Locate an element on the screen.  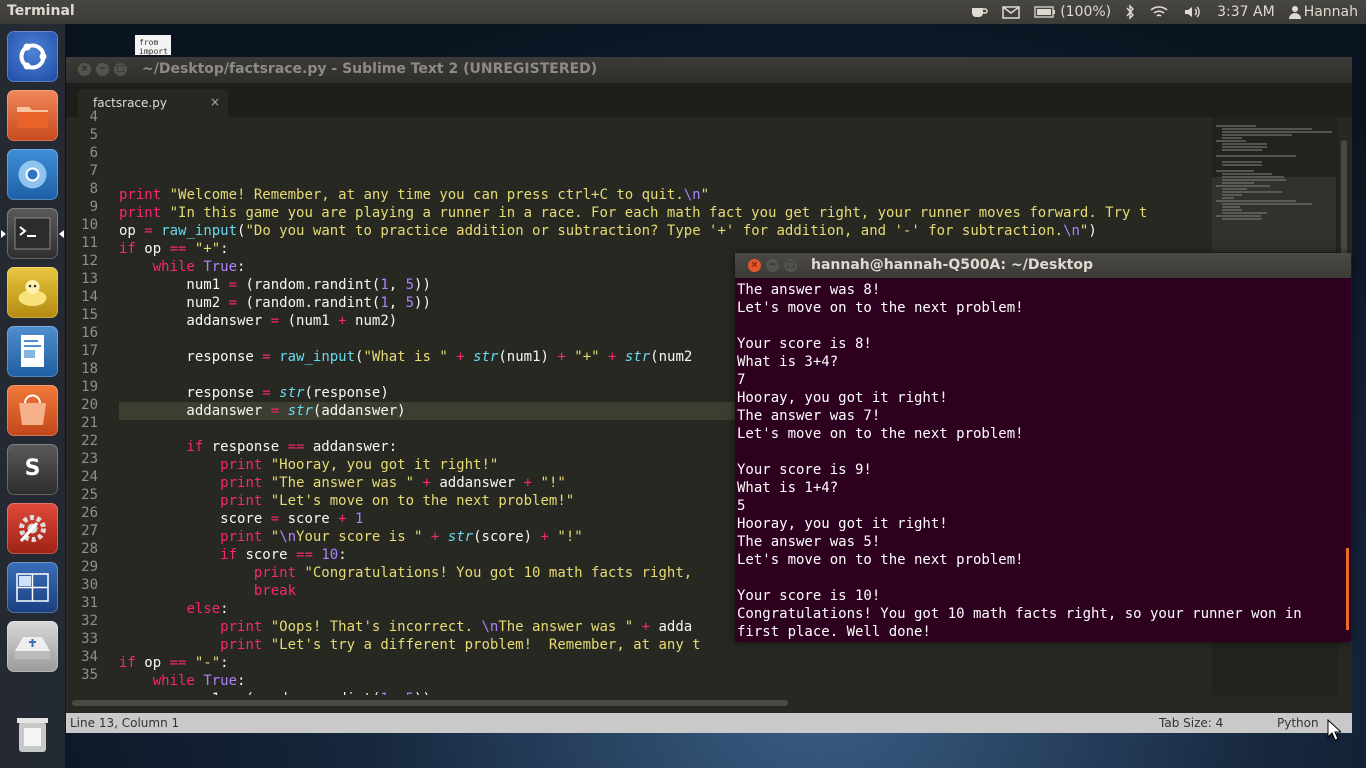
terminal-line: Let's move on to the next problem! is located at coordinates (880, 560).